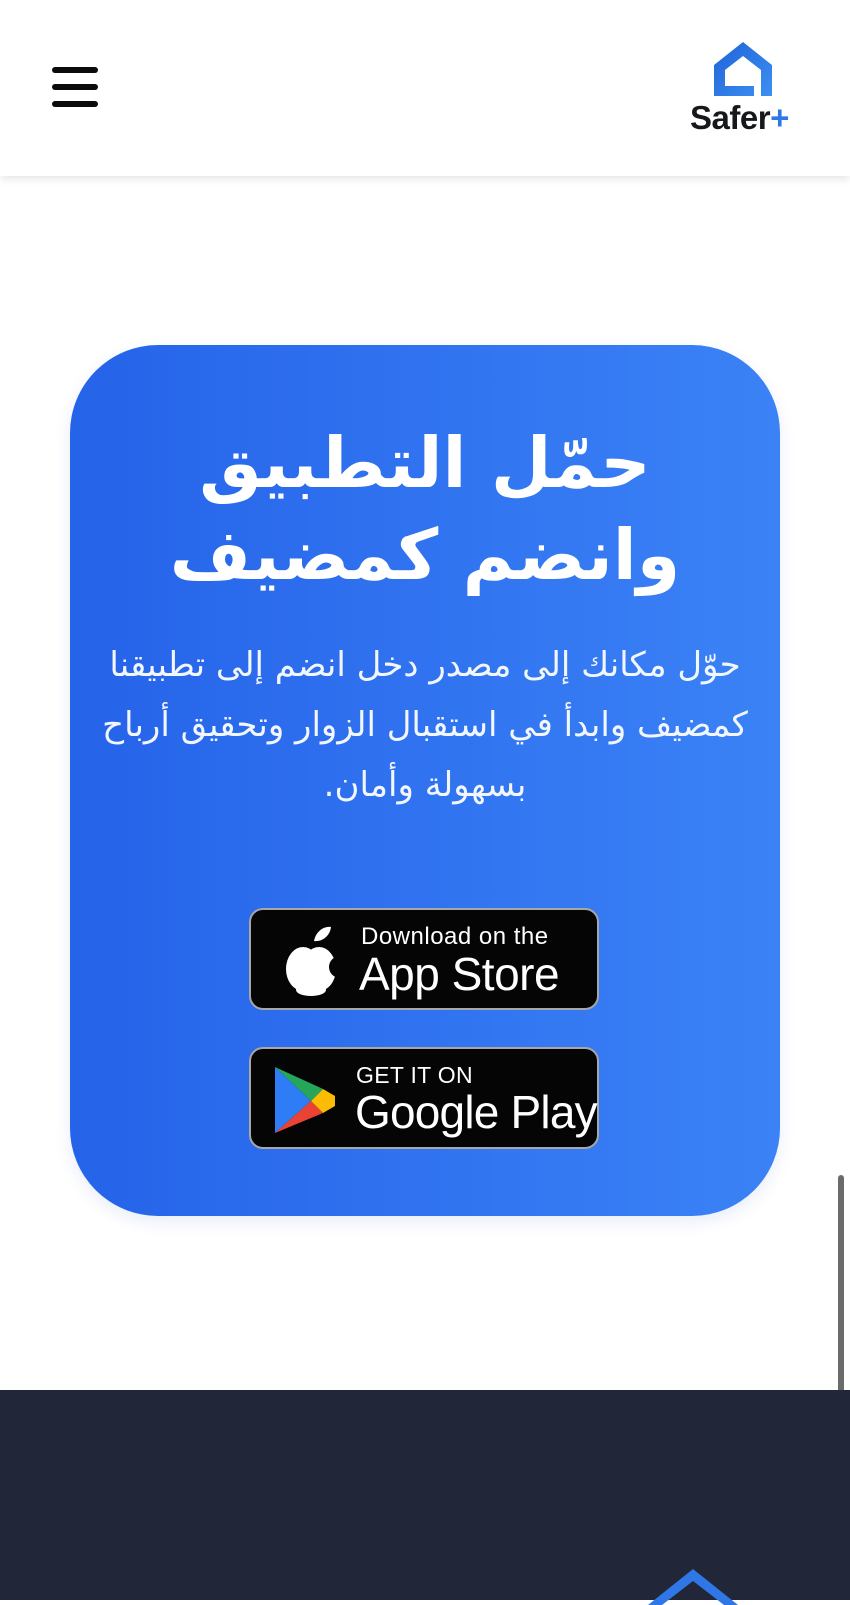 Image resolution: width=850 pixels, height=1605 pixels. What do you see at coordinates (476, 1112) in the screenshot?
I see `google-play-name: Google Play` at bounding box center [476, 1112].